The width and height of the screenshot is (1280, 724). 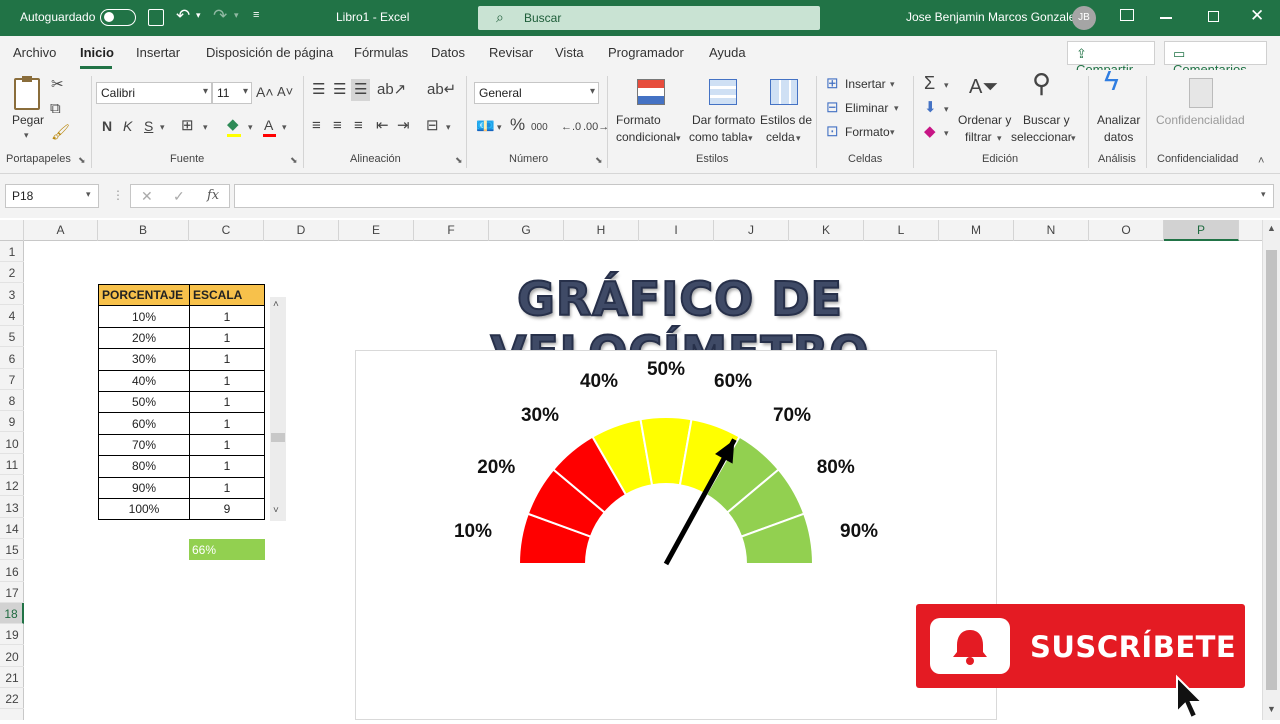 I want to click on column-header-k: K, so click(x=826, y=230).